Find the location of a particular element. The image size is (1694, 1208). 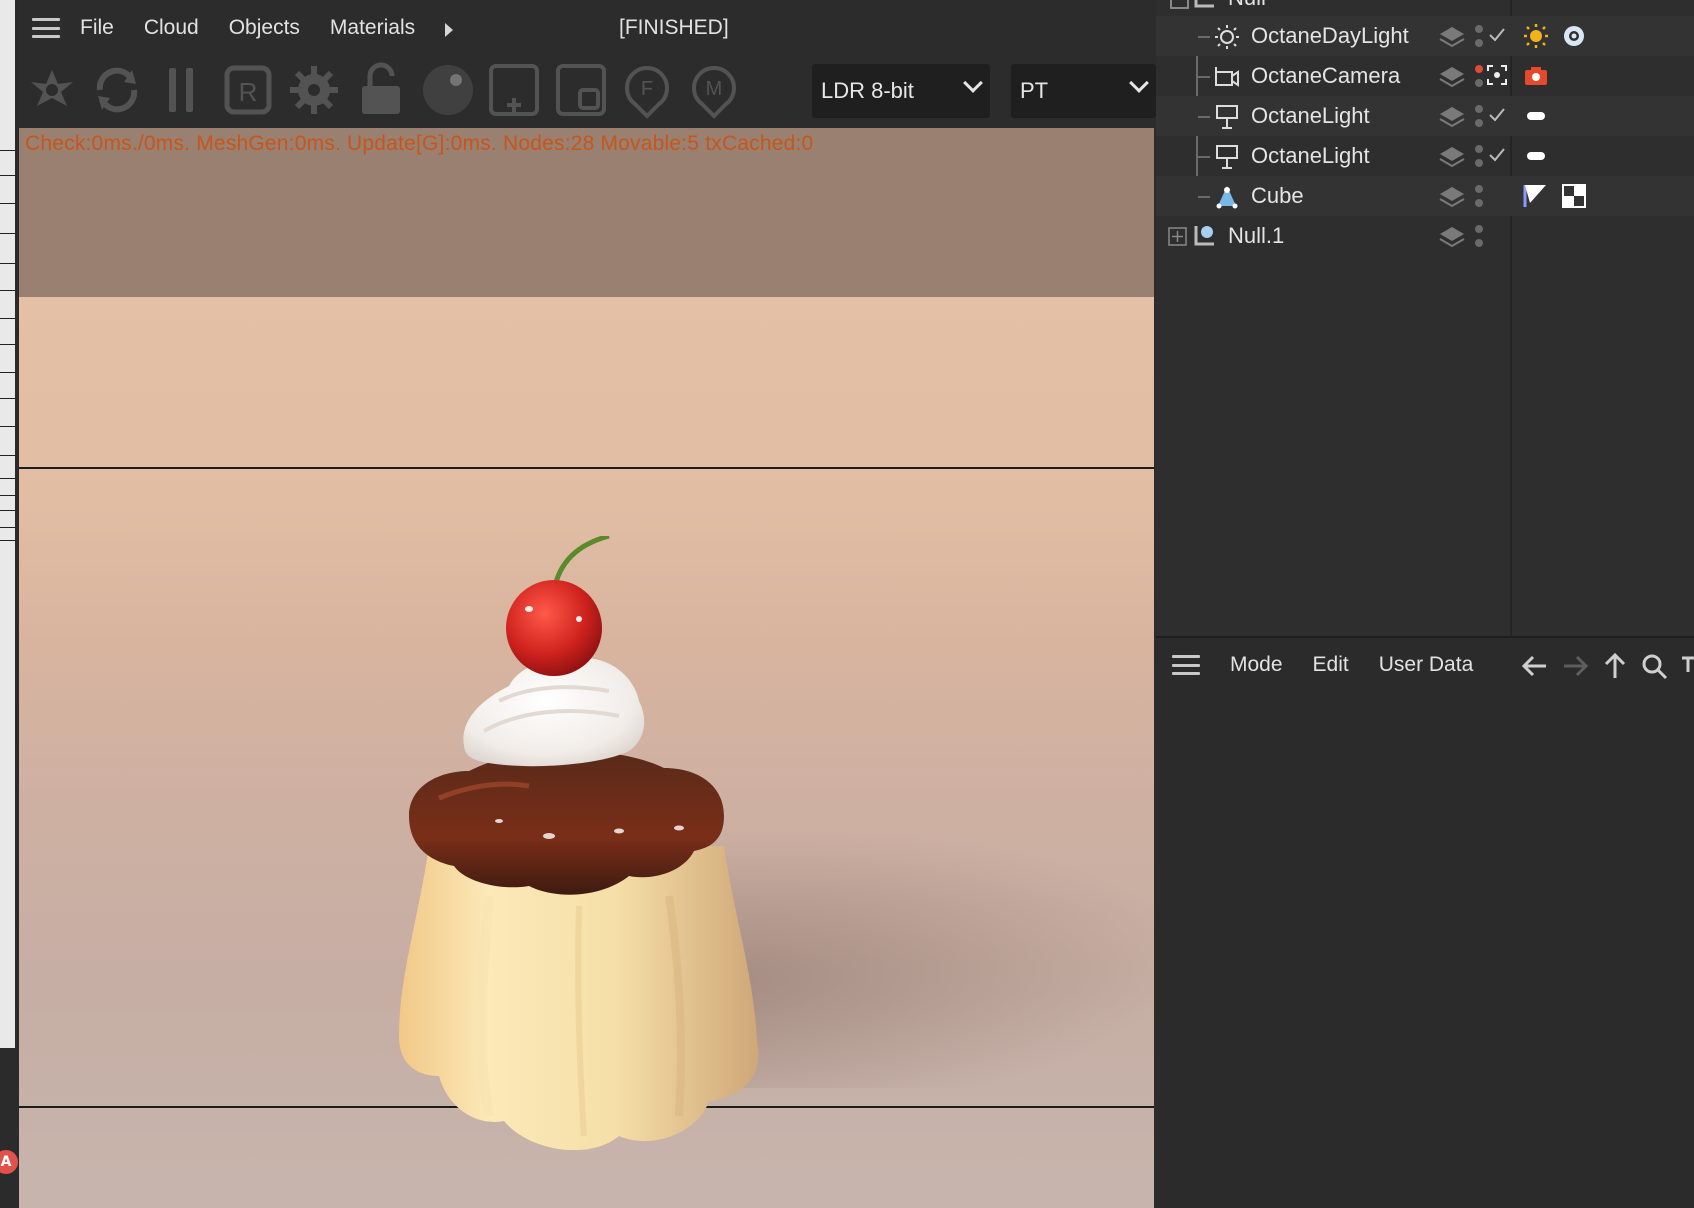

lock-icon is located at coordinates (381, 90).